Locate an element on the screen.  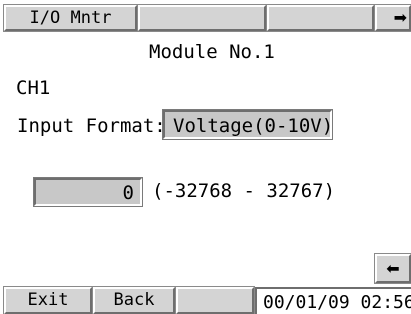
arrow-left-icon: ⬅ is located at coordinates (393, 268).